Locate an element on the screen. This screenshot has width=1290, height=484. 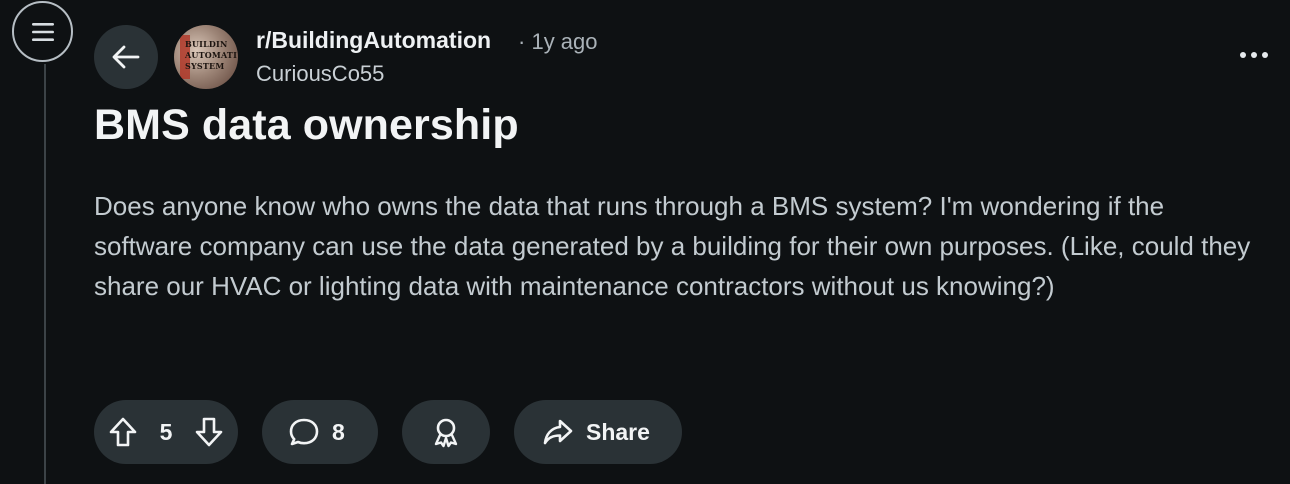
author-name-link: CuriousCo55 is located at coordinates (320, 74).